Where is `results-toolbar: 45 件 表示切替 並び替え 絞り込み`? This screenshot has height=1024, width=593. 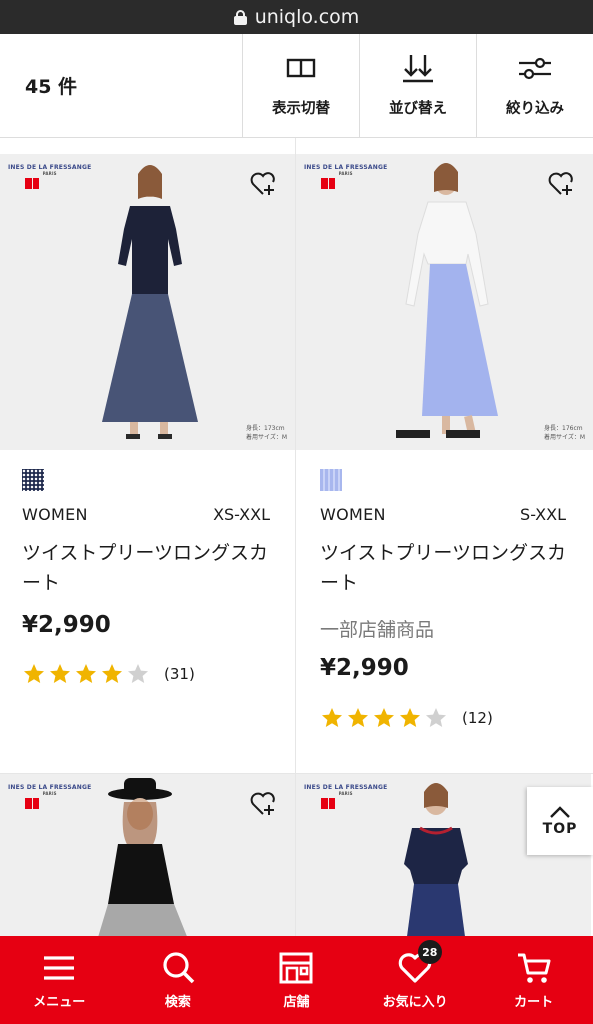
results-toolbar: 45 件 表示切替 並び替え 絞り込み is located at coordinates (296, 86).